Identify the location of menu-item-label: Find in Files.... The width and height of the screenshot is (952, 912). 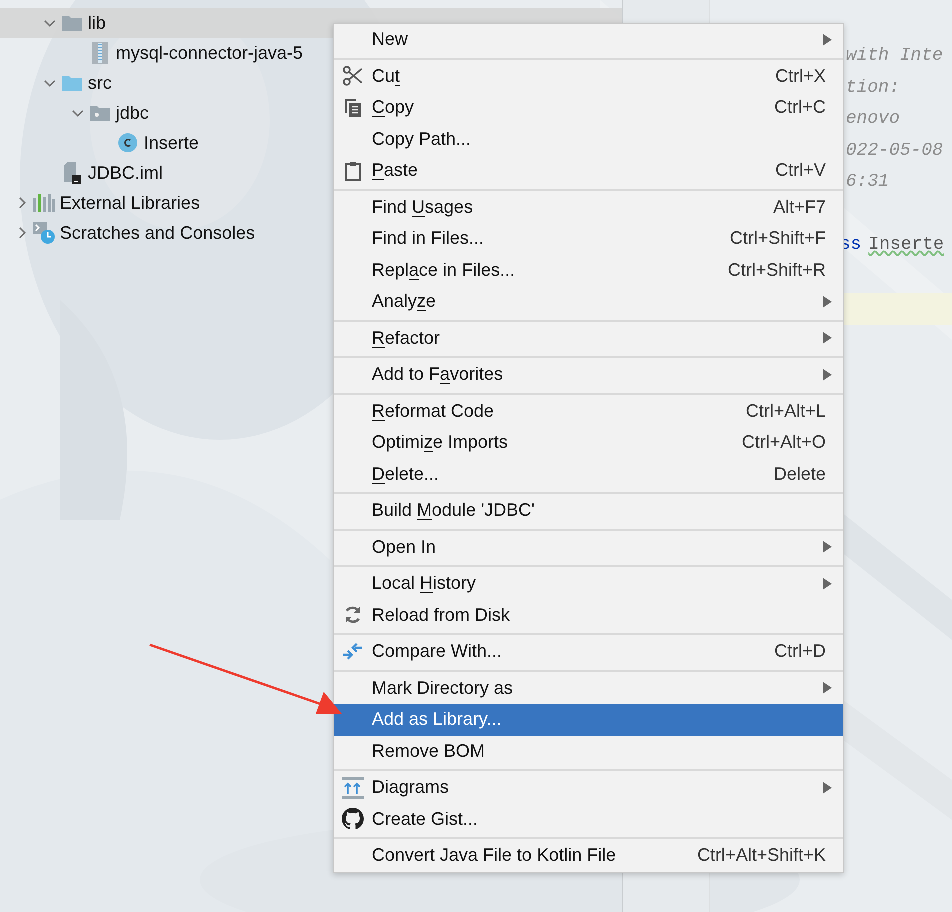
(428, 238).